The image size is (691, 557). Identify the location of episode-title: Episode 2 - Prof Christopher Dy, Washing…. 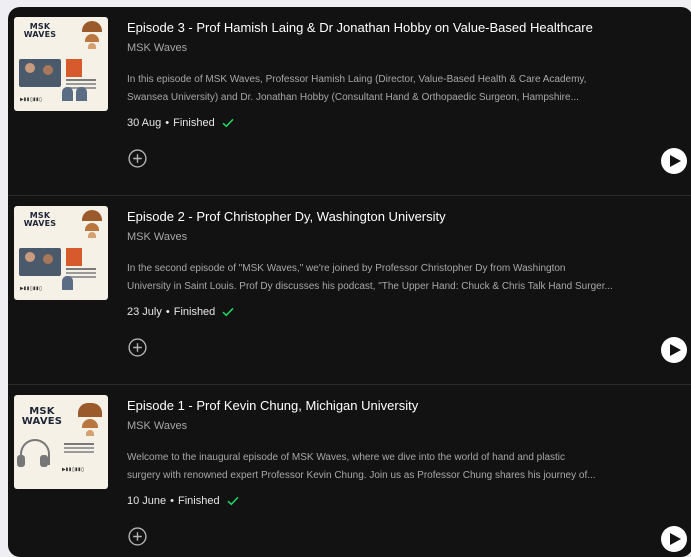
(286, 216).